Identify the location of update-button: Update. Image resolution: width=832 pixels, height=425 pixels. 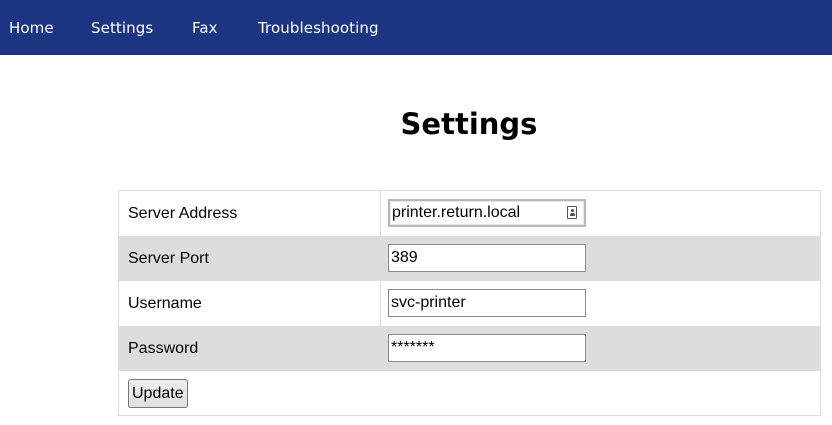
(158, 393).